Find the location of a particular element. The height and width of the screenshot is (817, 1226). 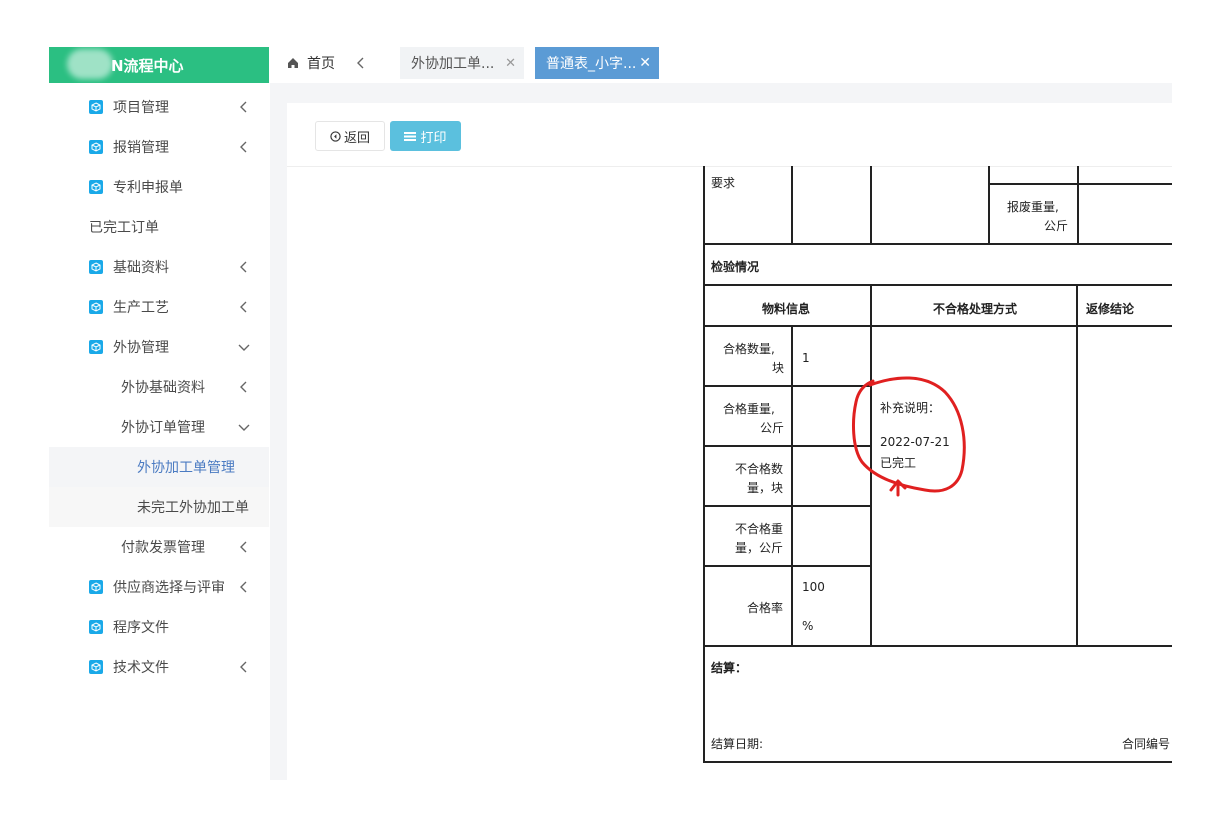

sidebar-item-label: 已完工订单 is located at coordinates (124, 228).